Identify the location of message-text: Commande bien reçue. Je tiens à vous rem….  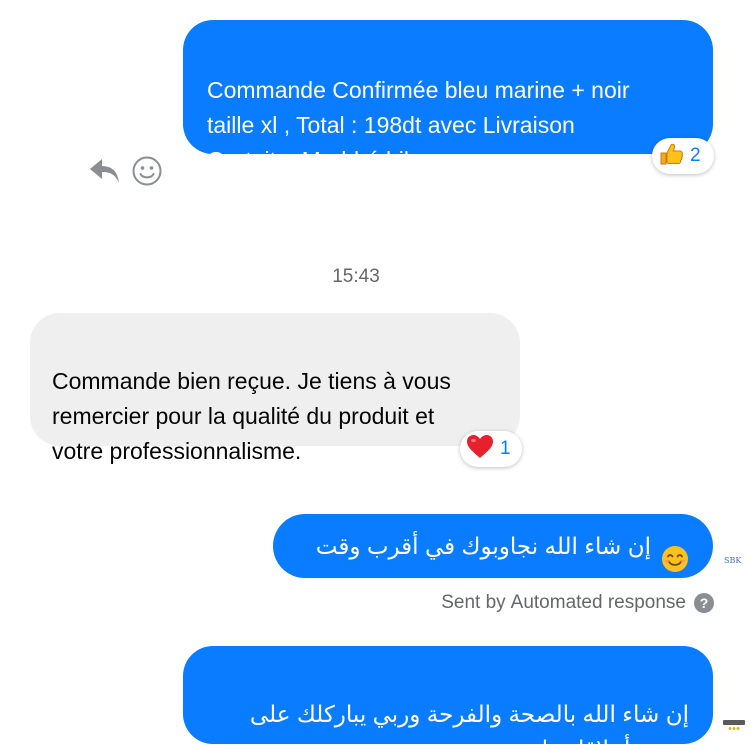
(251, 416).